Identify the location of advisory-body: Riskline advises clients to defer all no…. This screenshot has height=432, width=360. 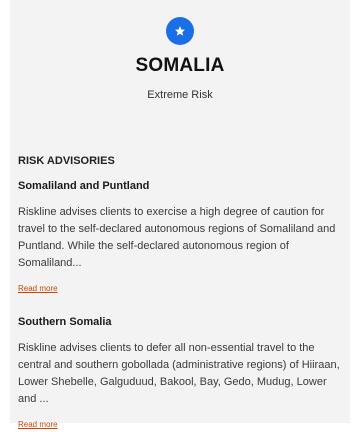
(179, 373).